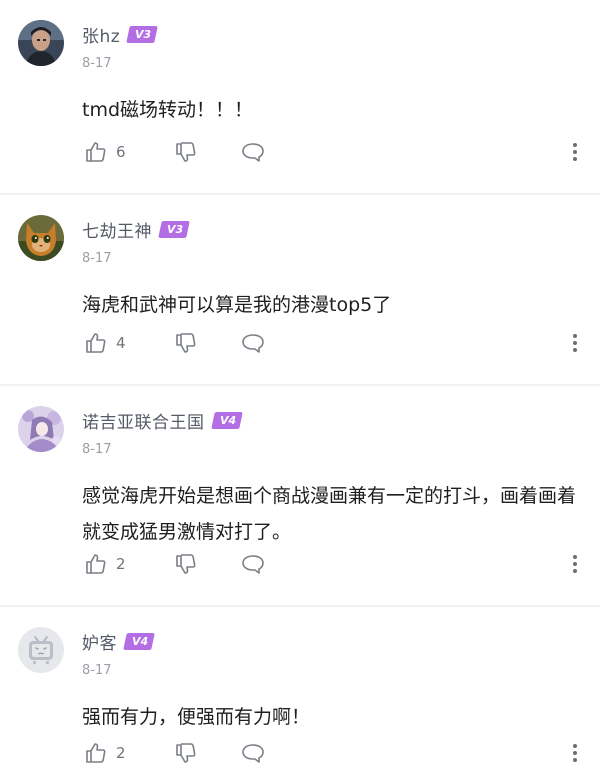  I want to click on comment-text: 海虎和武神可以算是我的港漫top5了, so click(237, 305).